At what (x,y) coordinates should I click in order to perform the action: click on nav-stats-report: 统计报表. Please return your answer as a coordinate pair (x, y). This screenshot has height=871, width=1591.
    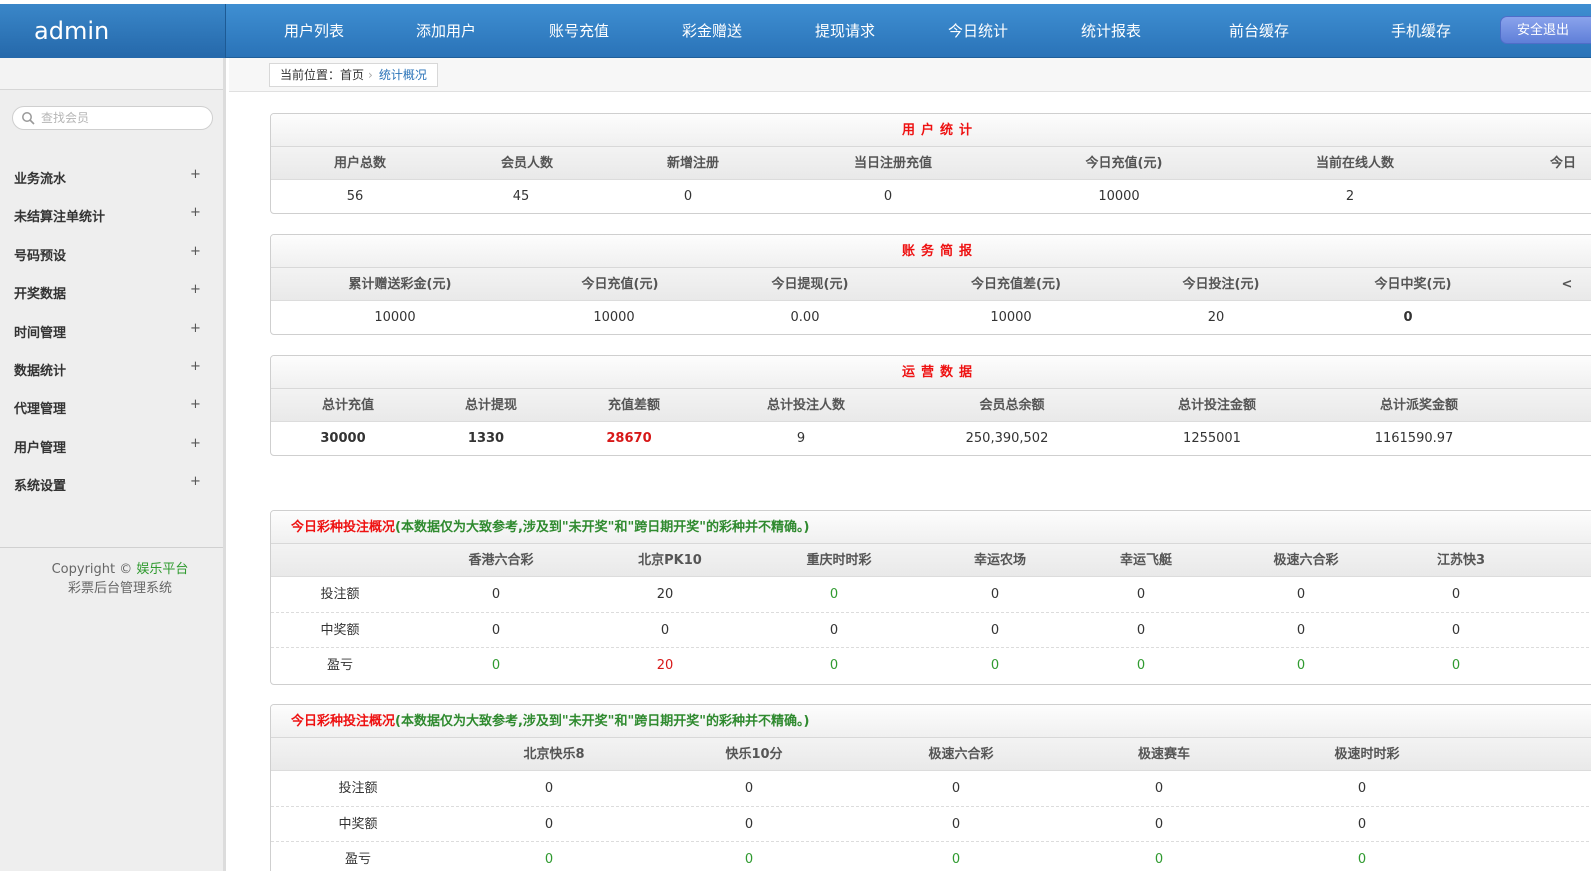
    Looking at the image, I should click on (1111, 31).